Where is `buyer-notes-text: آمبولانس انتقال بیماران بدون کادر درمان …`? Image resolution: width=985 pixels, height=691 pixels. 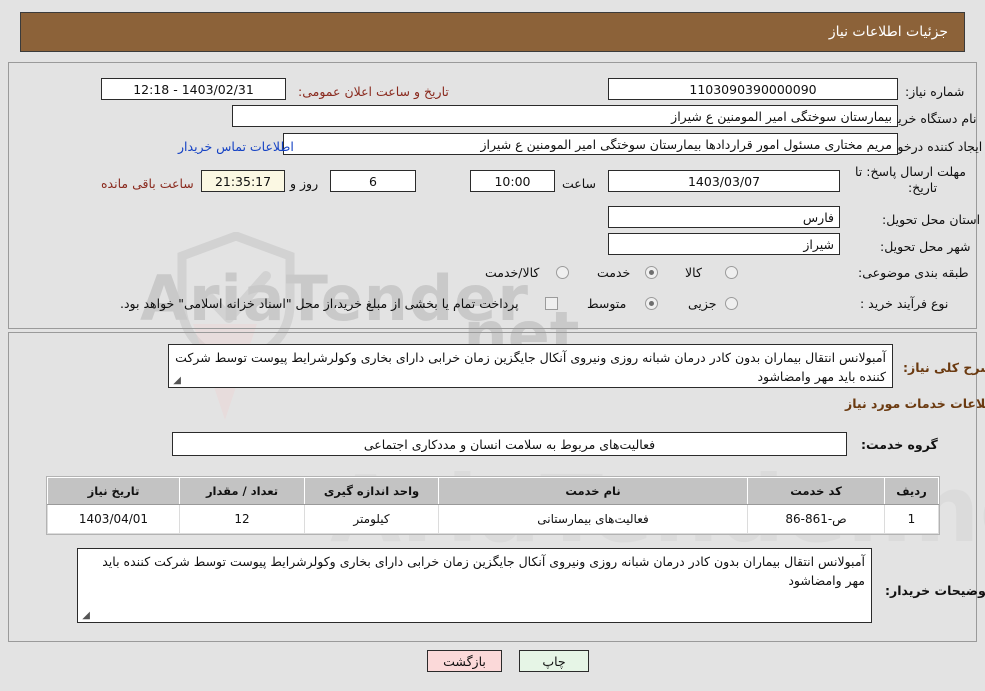
buyer-notes-text: آمبولانس انتقال بیماران بدون کادر درمان … is located at coordinates (483, 571).